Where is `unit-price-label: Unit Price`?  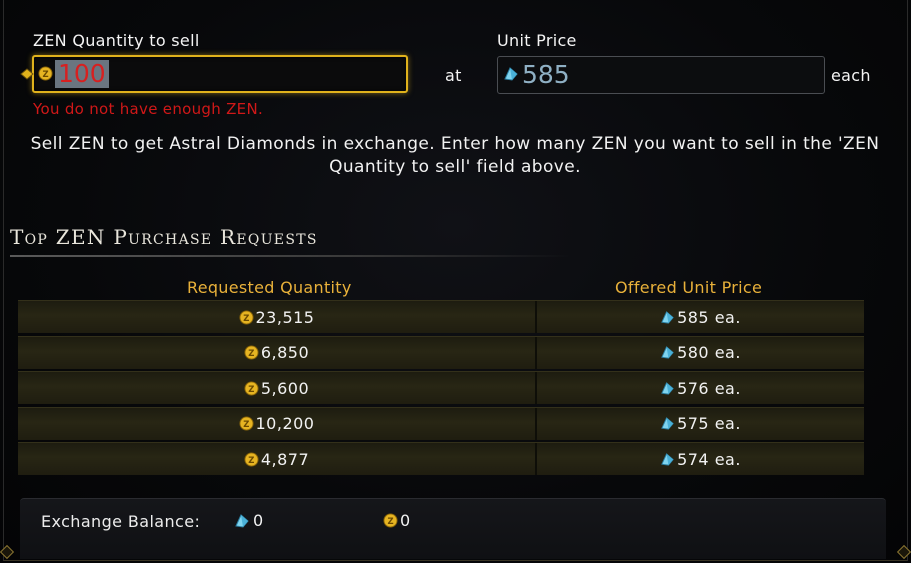 unit-price-label: Unit Price is located at coordinates (537, 40).